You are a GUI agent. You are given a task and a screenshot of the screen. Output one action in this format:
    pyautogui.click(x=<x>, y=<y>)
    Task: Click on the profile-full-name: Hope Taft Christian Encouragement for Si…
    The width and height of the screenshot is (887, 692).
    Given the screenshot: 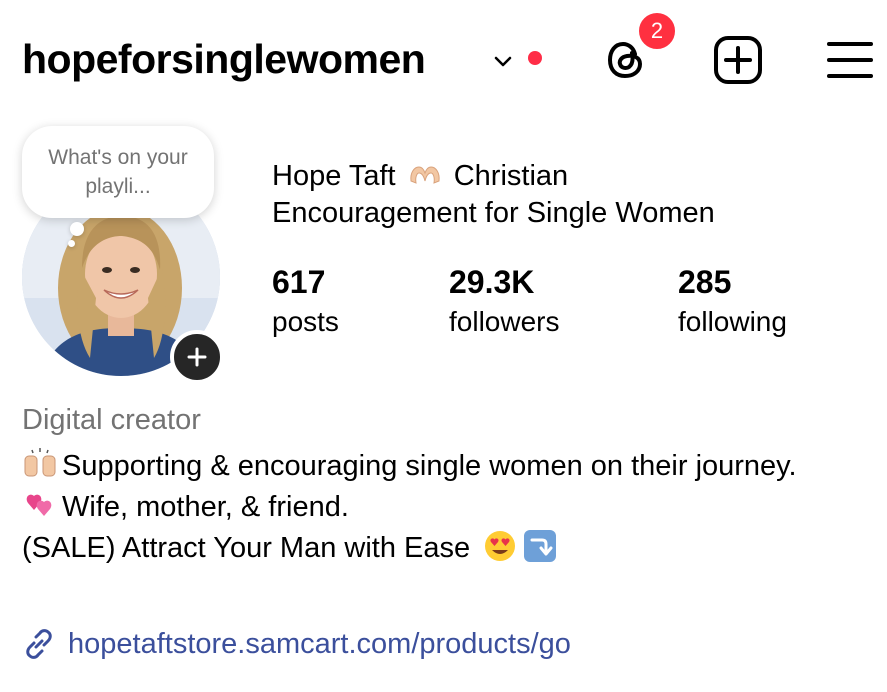 What is the action you would take?
    pyautogui.click(x=572, y=195)
    